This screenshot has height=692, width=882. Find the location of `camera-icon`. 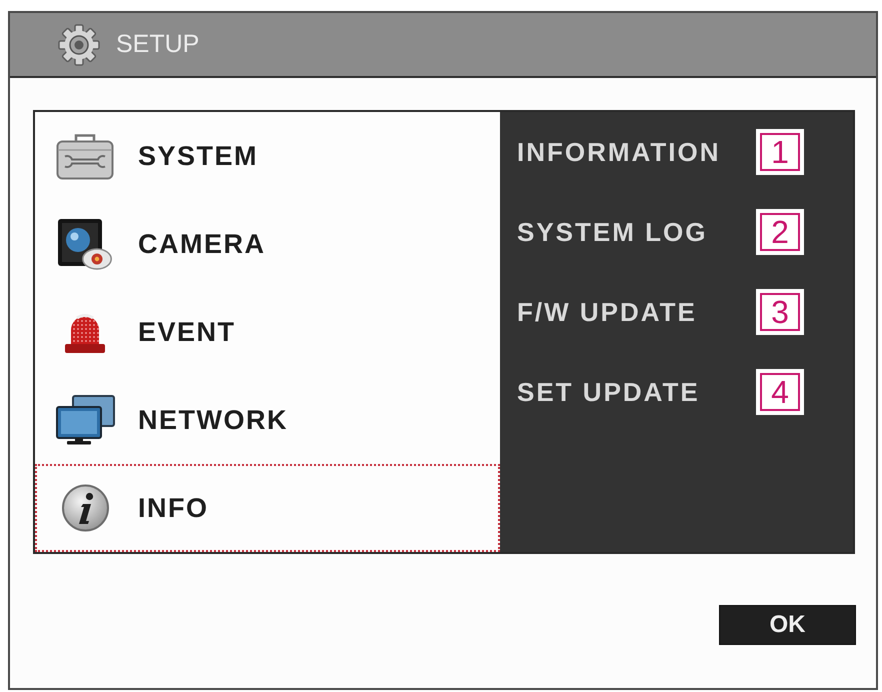

camera-icon is located at coordinates (85, 244).